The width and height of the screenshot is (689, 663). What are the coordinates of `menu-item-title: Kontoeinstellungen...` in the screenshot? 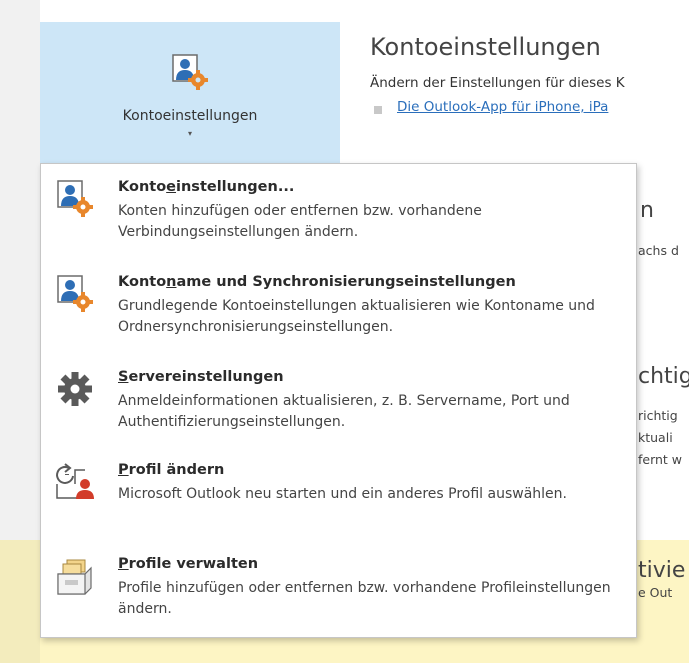 It's located at (206, 187).